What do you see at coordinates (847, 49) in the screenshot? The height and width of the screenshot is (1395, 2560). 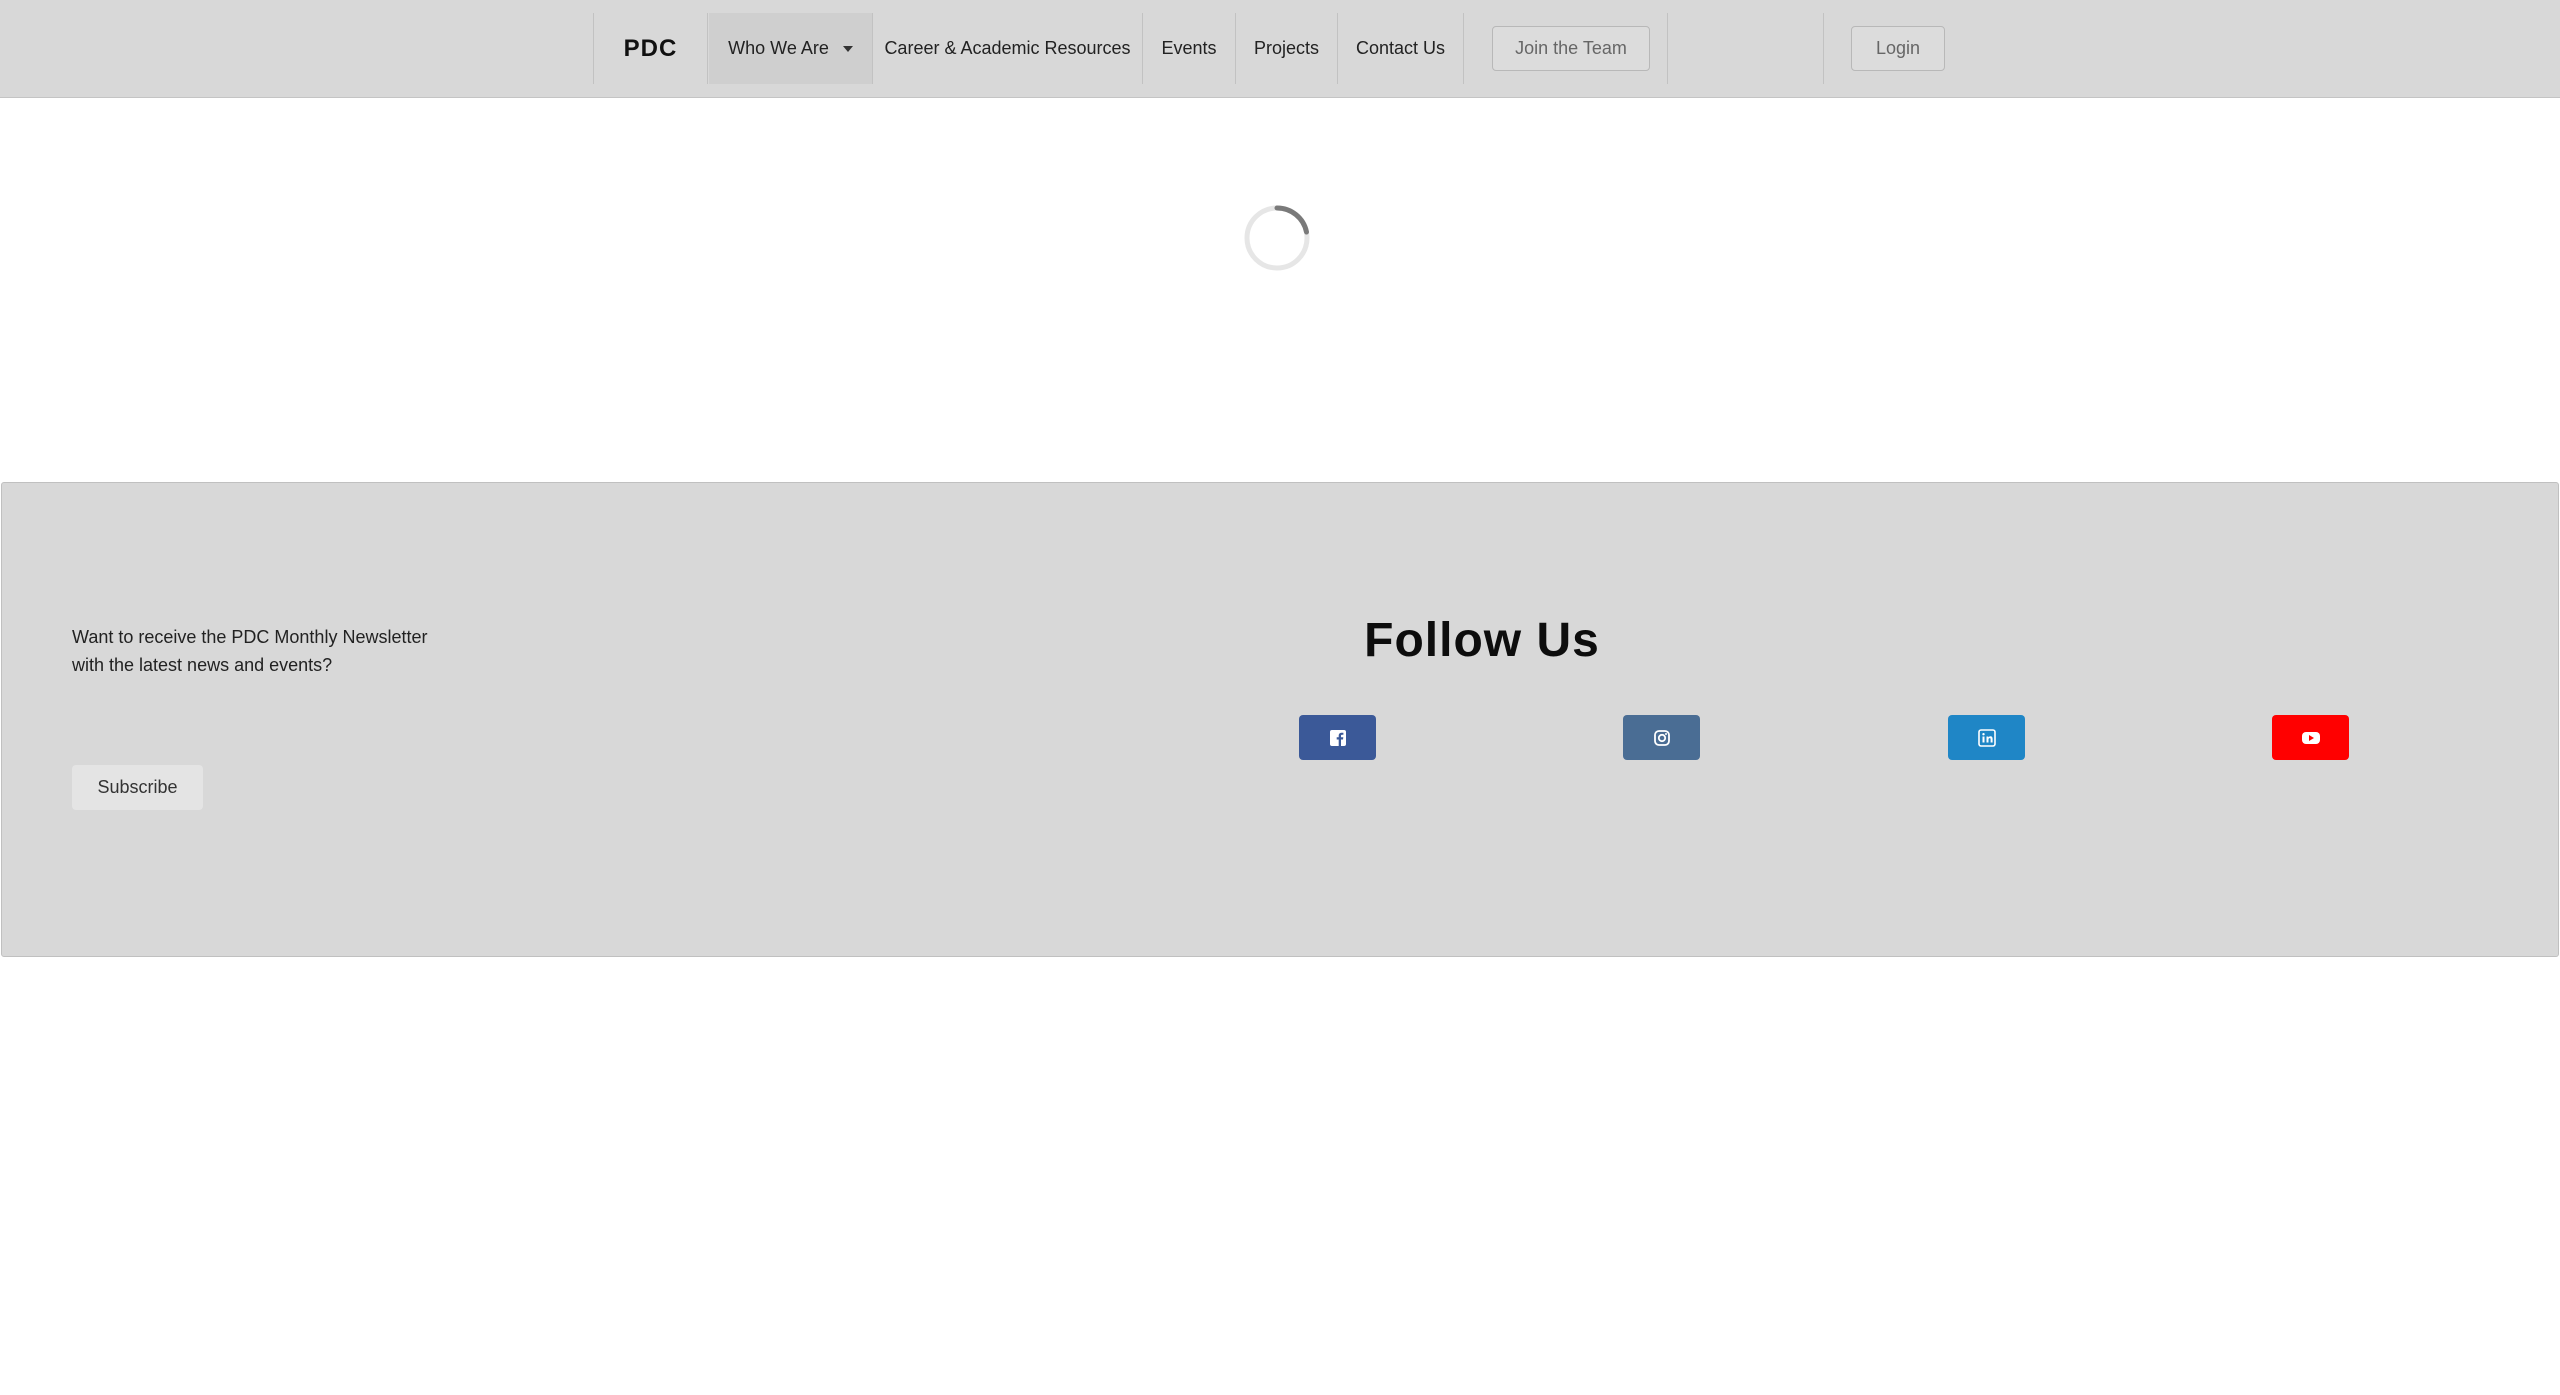 I see `caret-down-icon` at bounding box center [847, 49].